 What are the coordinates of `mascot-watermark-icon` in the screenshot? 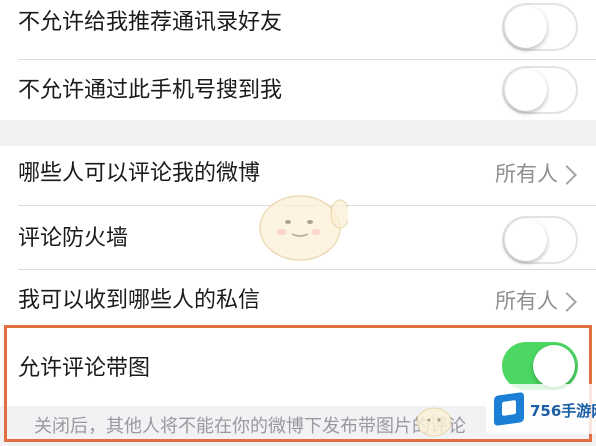 It's located at (303, 228).